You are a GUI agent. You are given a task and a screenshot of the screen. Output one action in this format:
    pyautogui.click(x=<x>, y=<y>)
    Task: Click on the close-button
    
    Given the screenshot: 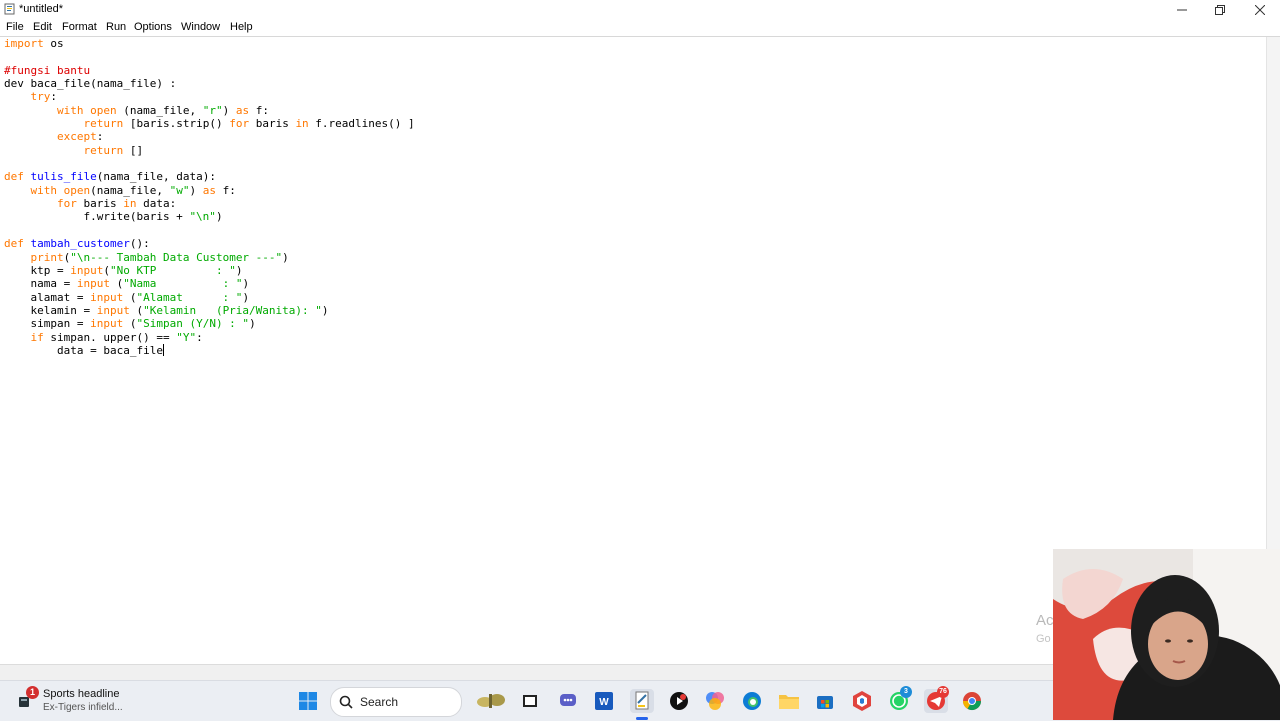 What is the action you would take?
    pyautogui.click(x=1260, y=9)
    